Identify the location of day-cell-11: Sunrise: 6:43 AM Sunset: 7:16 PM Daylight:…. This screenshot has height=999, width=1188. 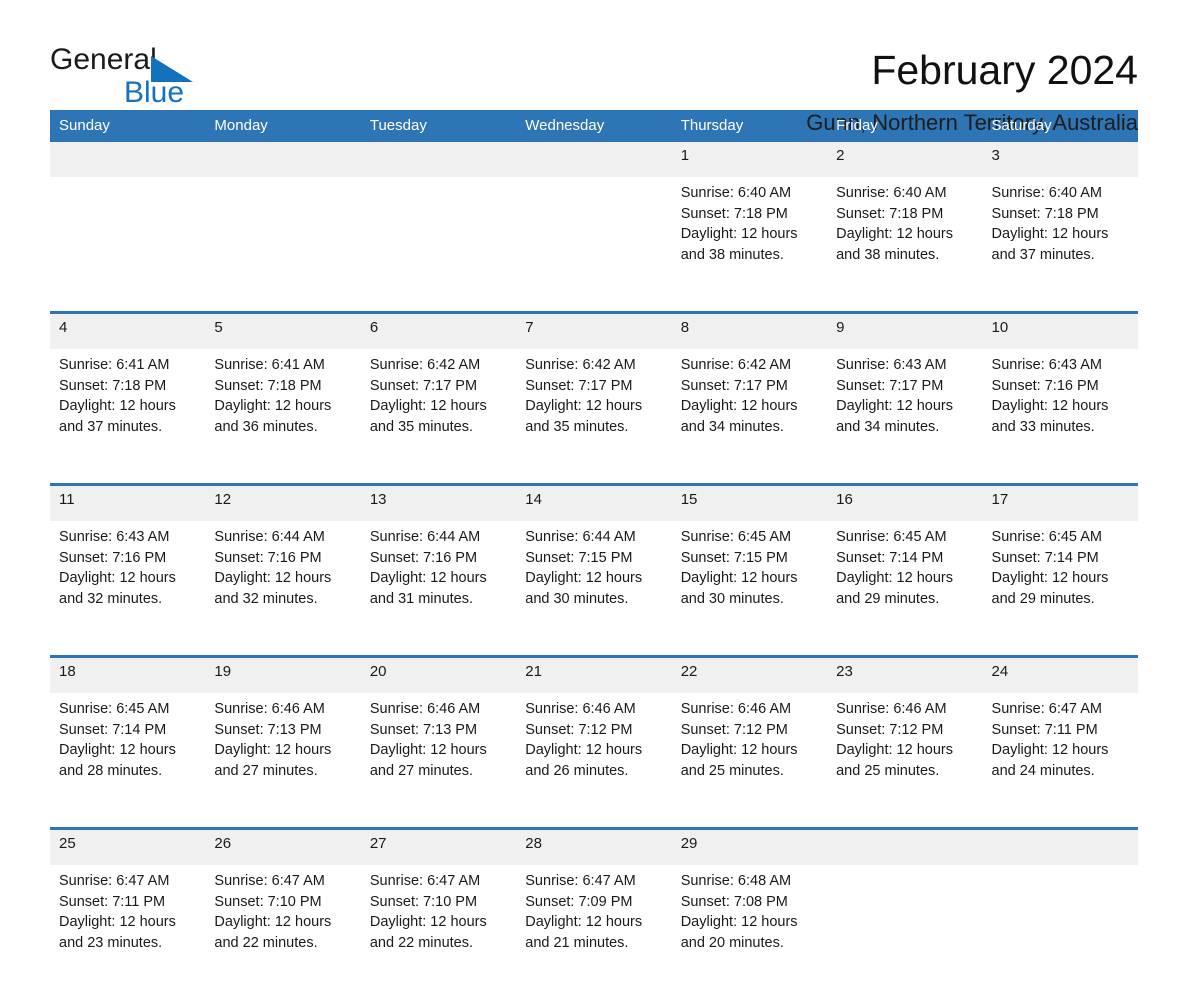
(128, 588).